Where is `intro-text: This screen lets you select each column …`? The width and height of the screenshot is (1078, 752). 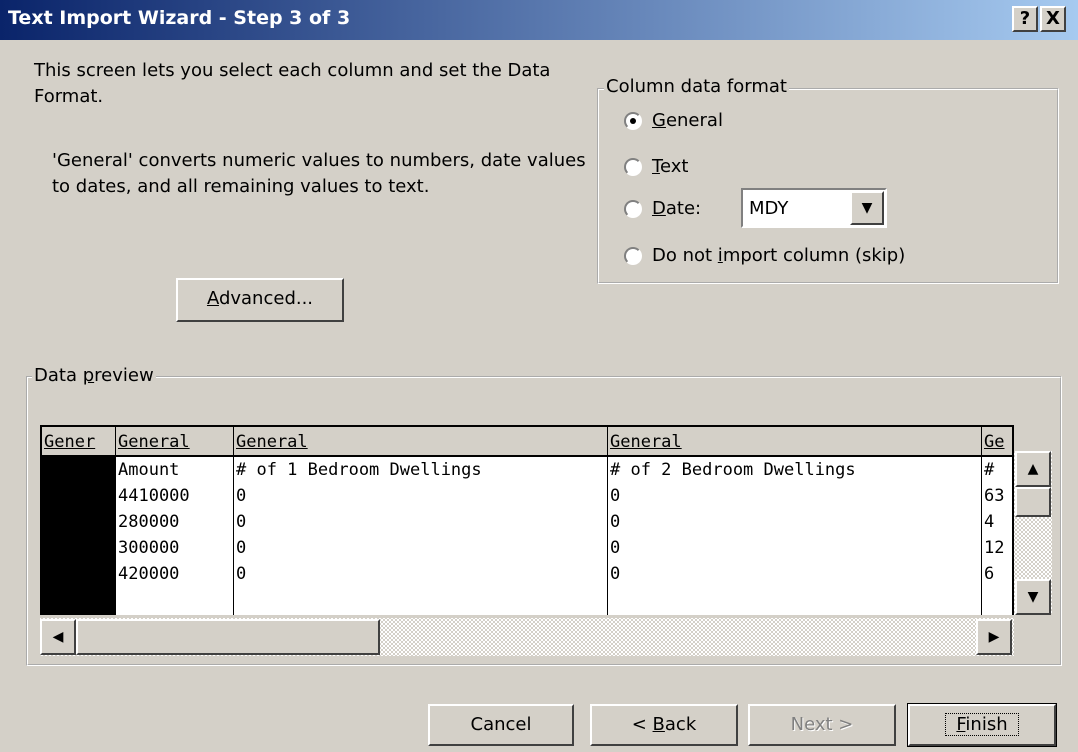
intro-text: This screen lets you select each column … is located at coordinates (292, 83).